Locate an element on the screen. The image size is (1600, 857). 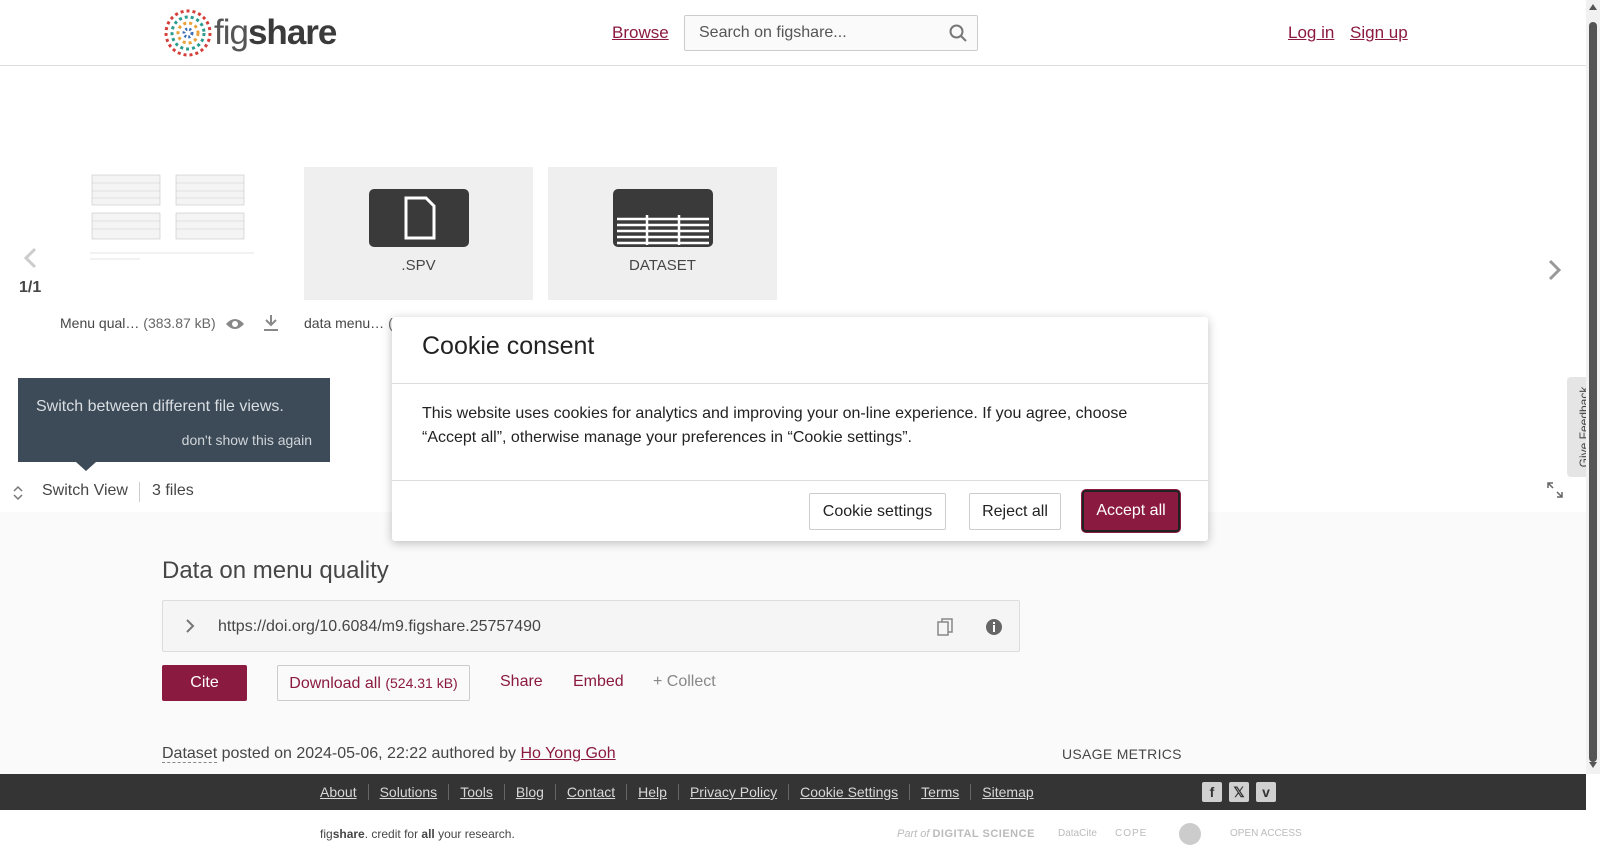
cookie-settings-button: Cookie settings is located at coordinates (877, 511).